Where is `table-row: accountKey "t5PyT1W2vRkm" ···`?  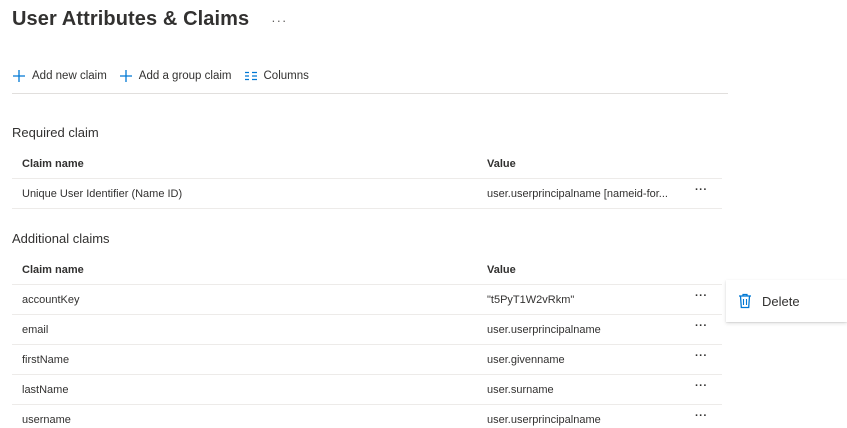
table-row: accountKey "t5PyT1W2vRkm" ··· is located at coordinates (367, 300).